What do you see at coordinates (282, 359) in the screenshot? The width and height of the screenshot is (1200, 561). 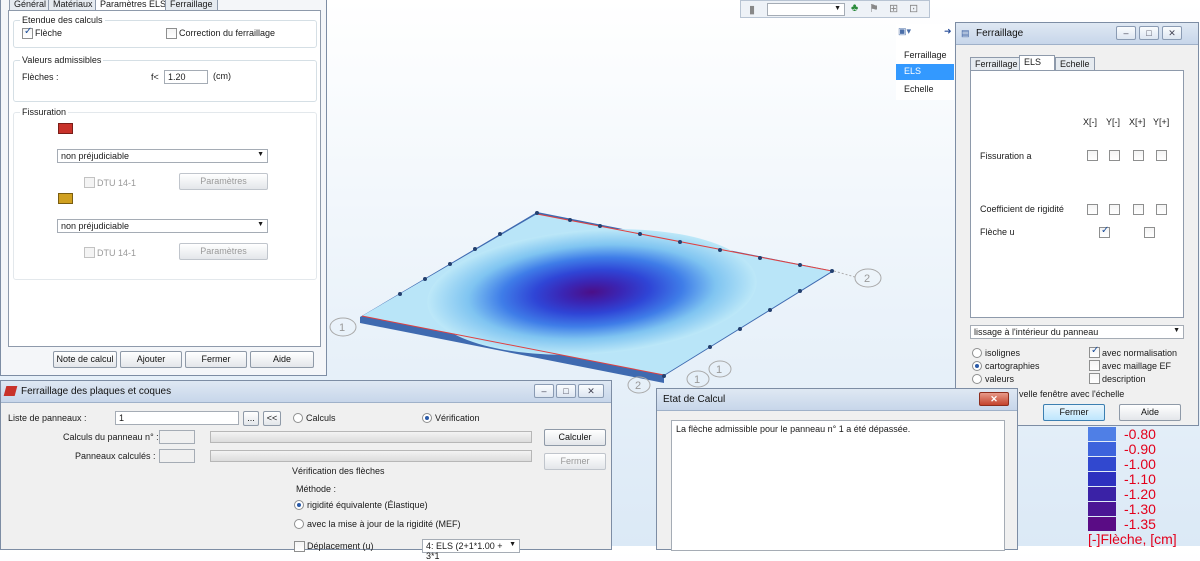 I see `aide-button: Aide` at bounding box center [282, 359].